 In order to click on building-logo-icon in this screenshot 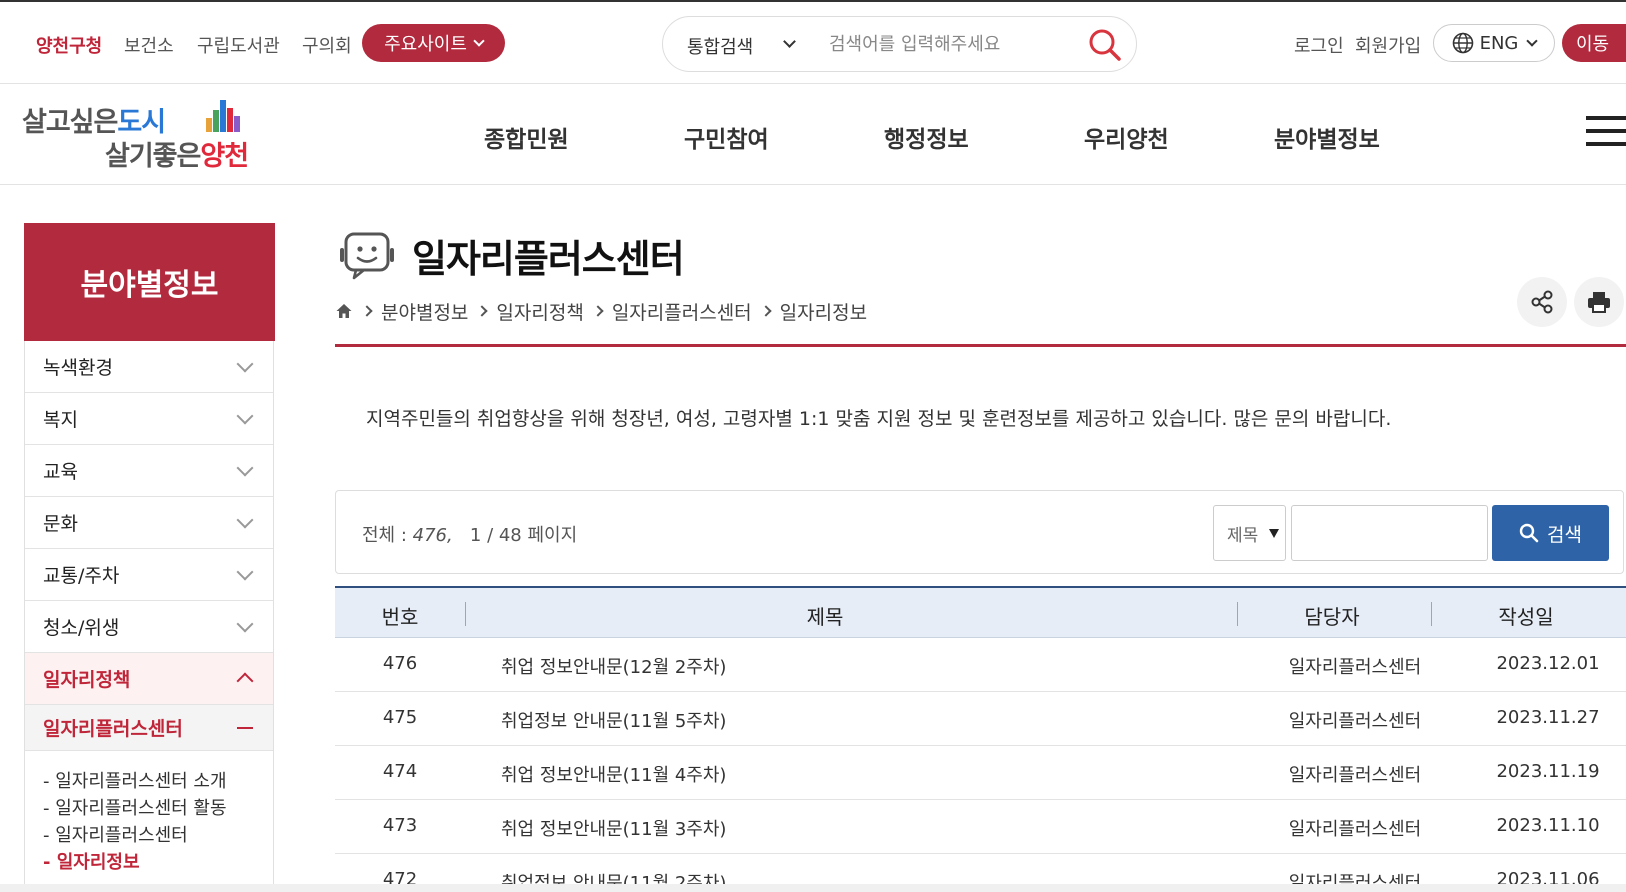, I will do `click(223, 116)`.